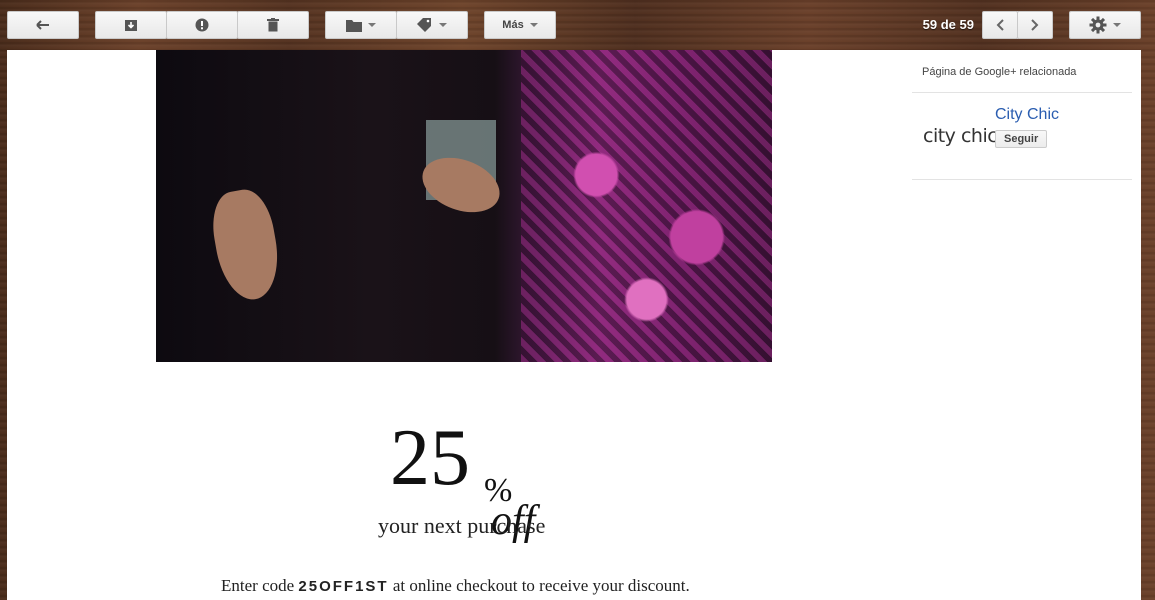  I want to click on archive-button, so click(131, 25).